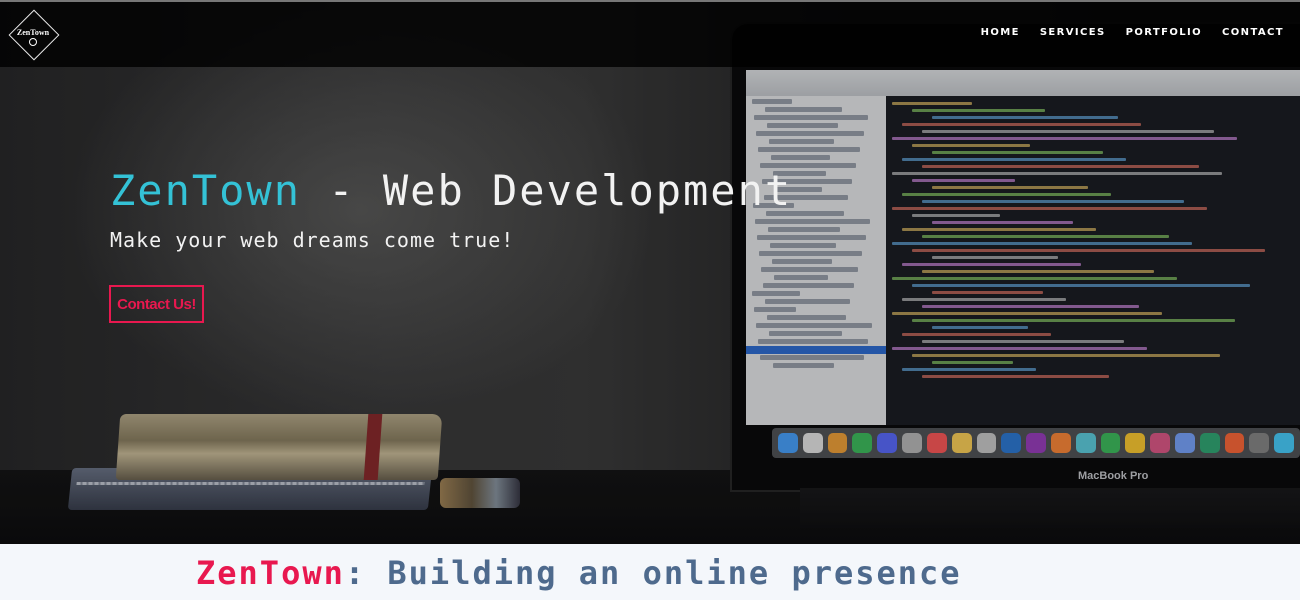  What do you see at coordinates (1073, 32) in the screenshot?
I see `nav-services: SERVICES` at bounding box center [1073, 32].